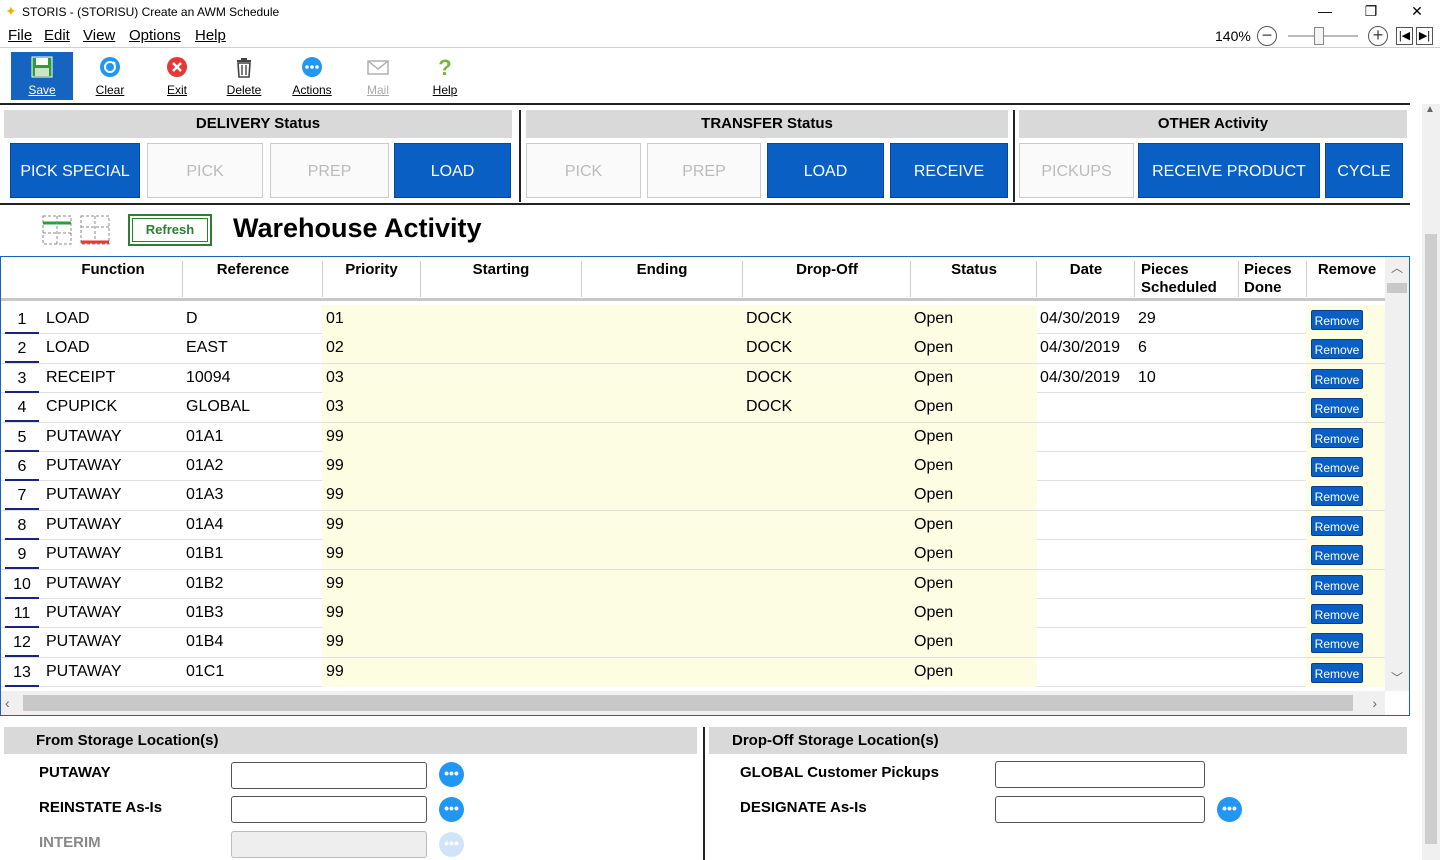 This screenshot has width=1440, height=860. Describe the element at coordinates (20, 35) in the screenshot. I see `menu-file: File` at that location.